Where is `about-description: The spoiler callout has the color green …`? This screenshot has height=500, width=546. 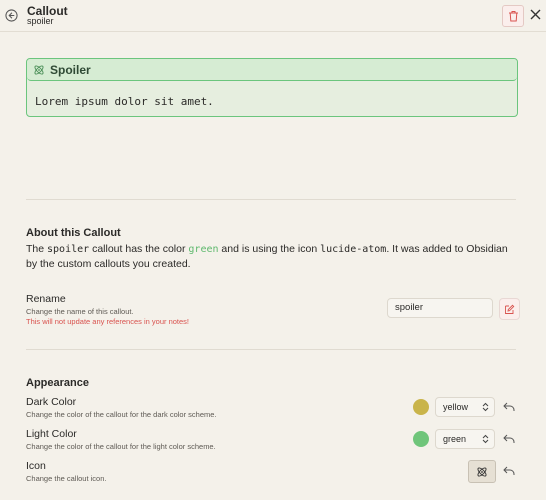 about-description: The spoiler callout has the color green … is located at coordinates (271, 256).